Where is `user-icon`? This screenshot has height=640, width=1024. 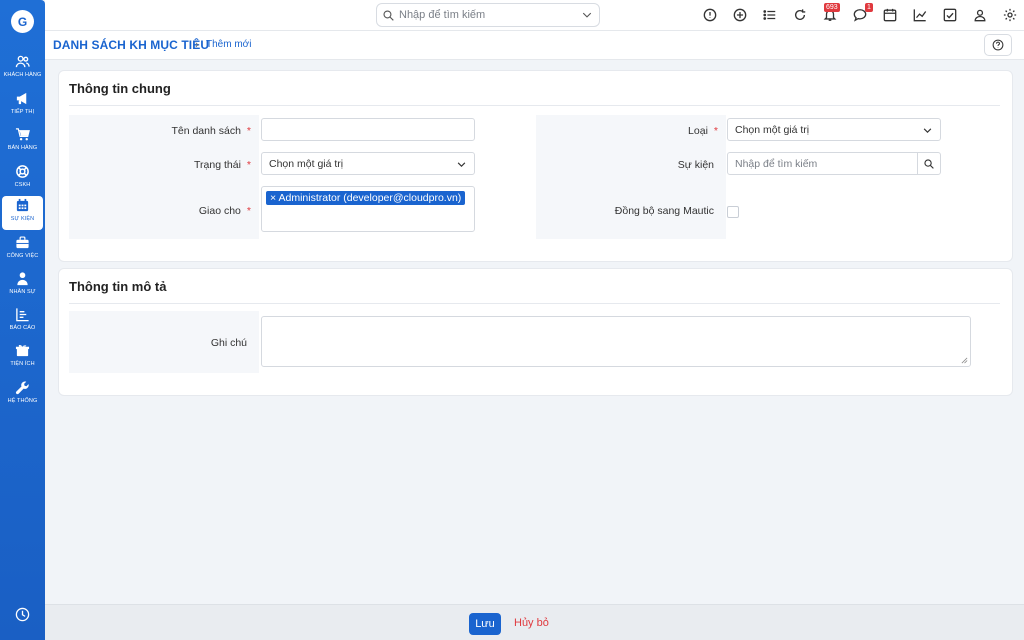
user-icon is located at coordinates (980, 15).